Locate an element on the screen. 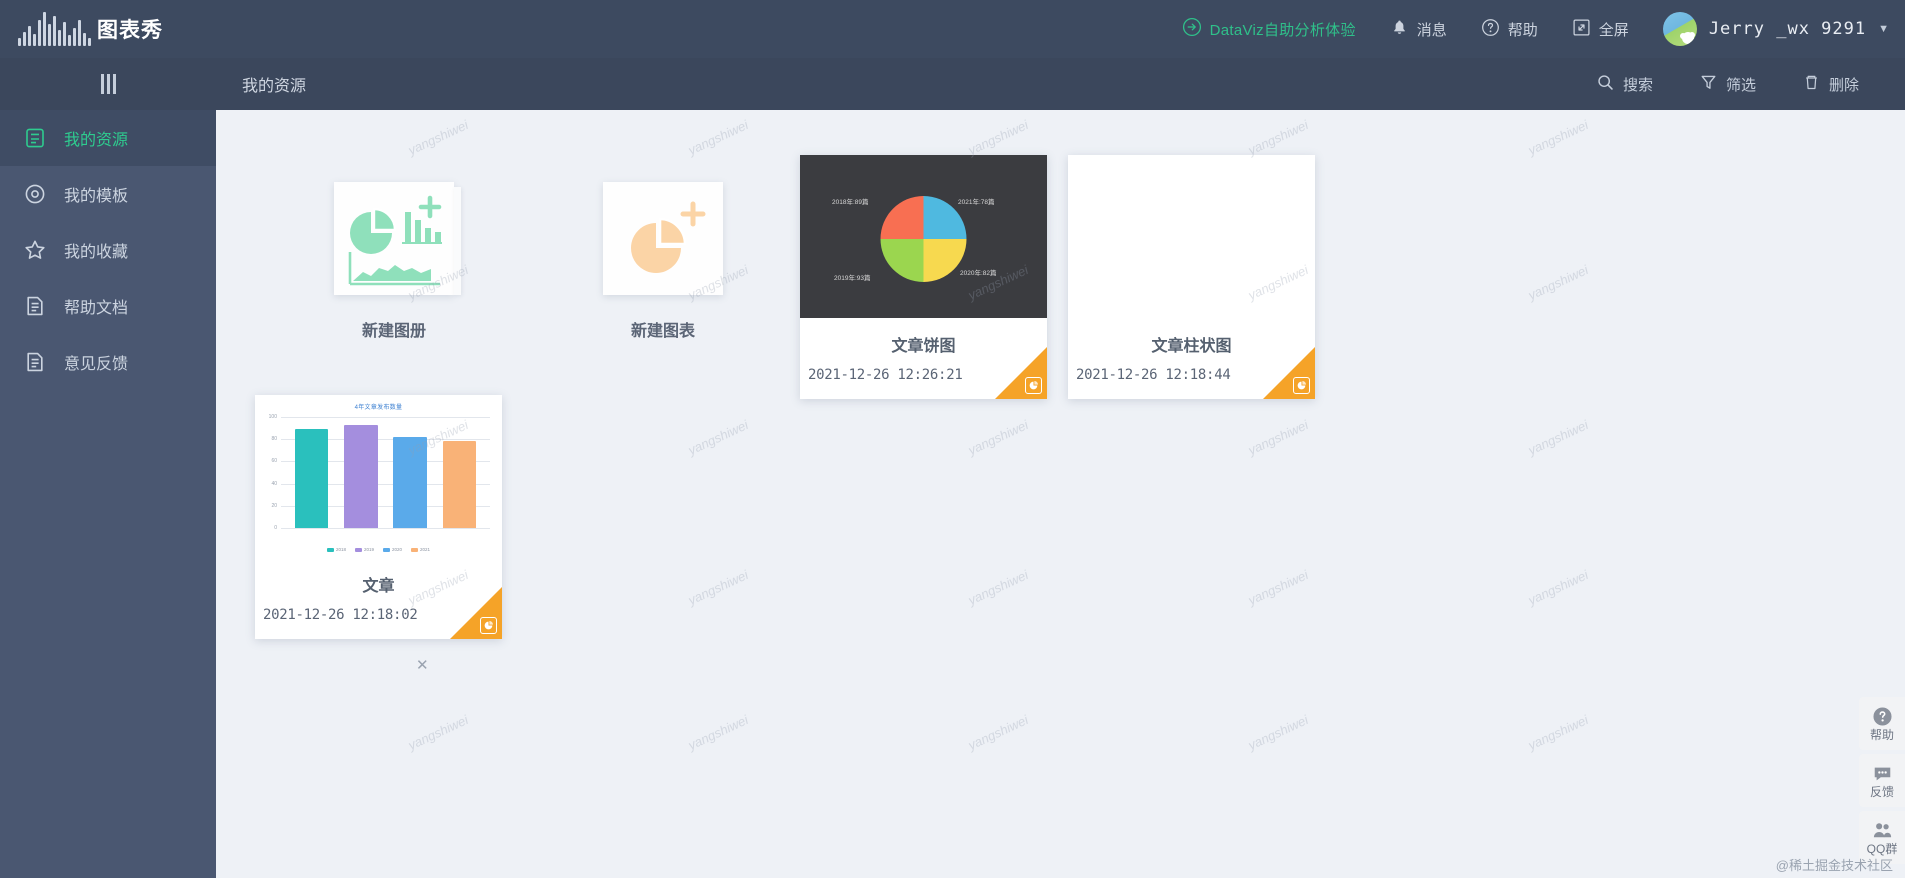  new-chart-icon is located at coordinates (663, 238).